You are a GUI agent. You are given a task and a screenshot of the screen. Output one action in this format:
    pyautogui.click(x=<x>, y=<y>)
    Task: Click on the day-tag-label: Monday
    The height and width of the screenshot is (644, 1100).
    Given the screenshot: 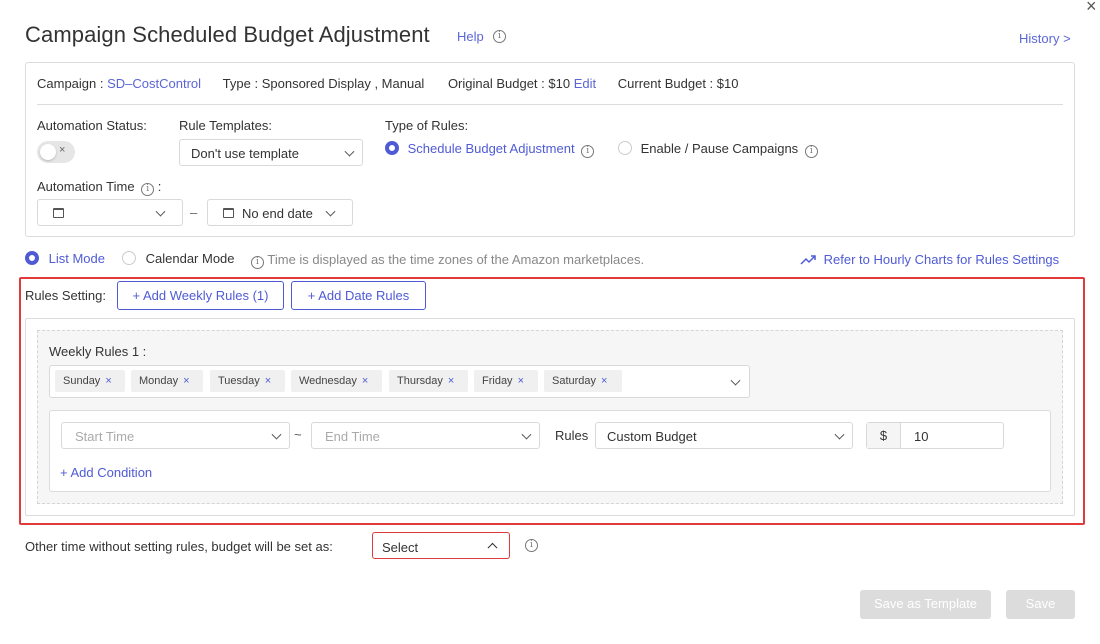 What is the action you would take?
    pyautogui.click(x=159, y=381)
    